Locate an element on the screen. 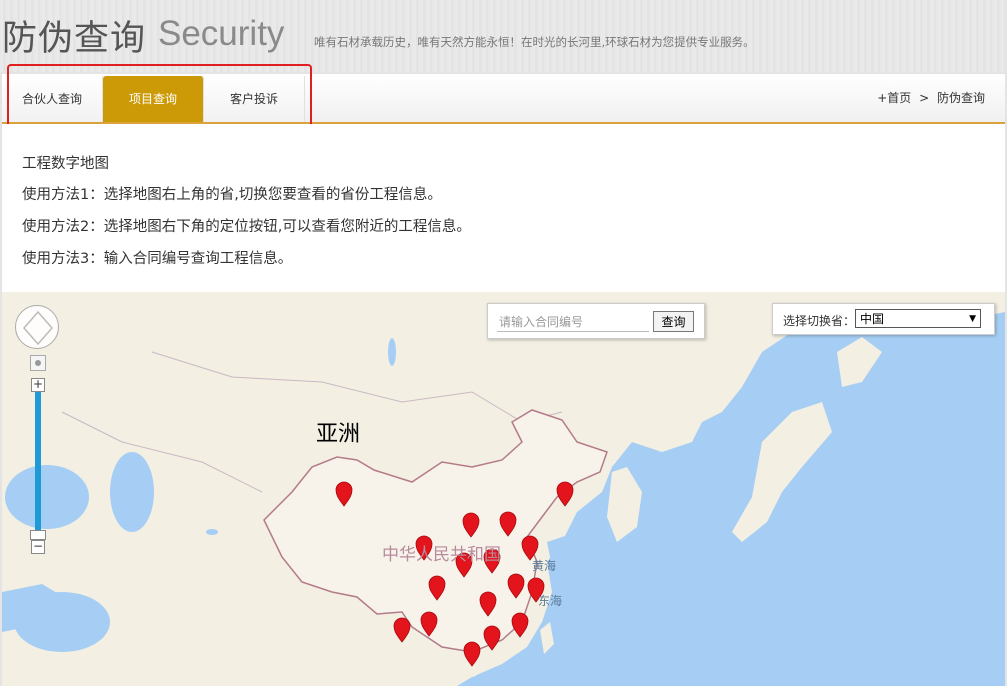 This screenshot has height=686, width=1007. markers-layer is located at coordinates (454, 574).